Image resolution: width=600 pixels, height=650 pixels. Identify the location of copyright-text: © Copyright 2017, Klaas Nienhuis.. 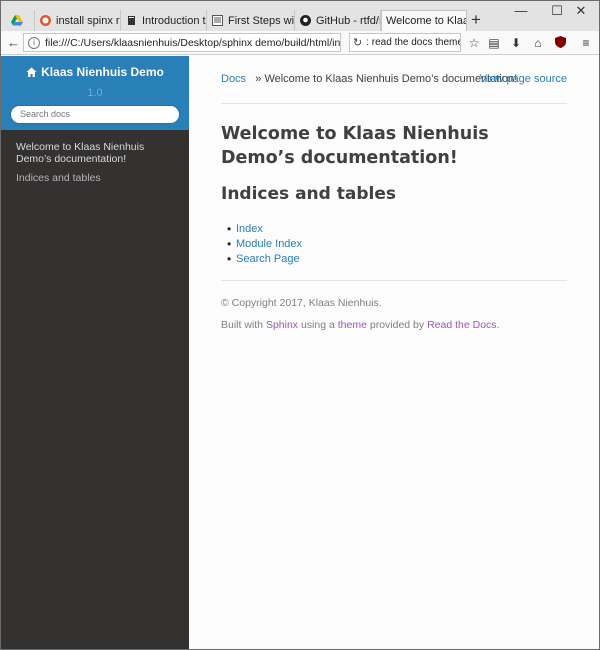
(301, 303).